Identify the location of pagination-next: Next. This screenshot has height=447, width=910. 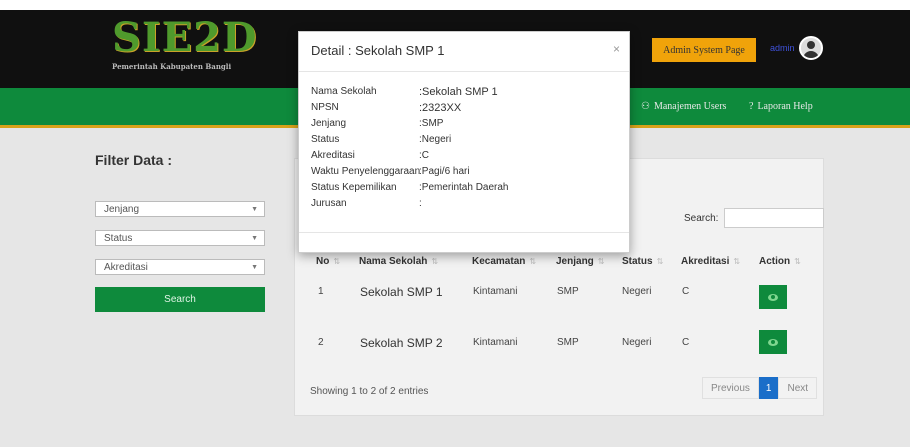
(798, 388).